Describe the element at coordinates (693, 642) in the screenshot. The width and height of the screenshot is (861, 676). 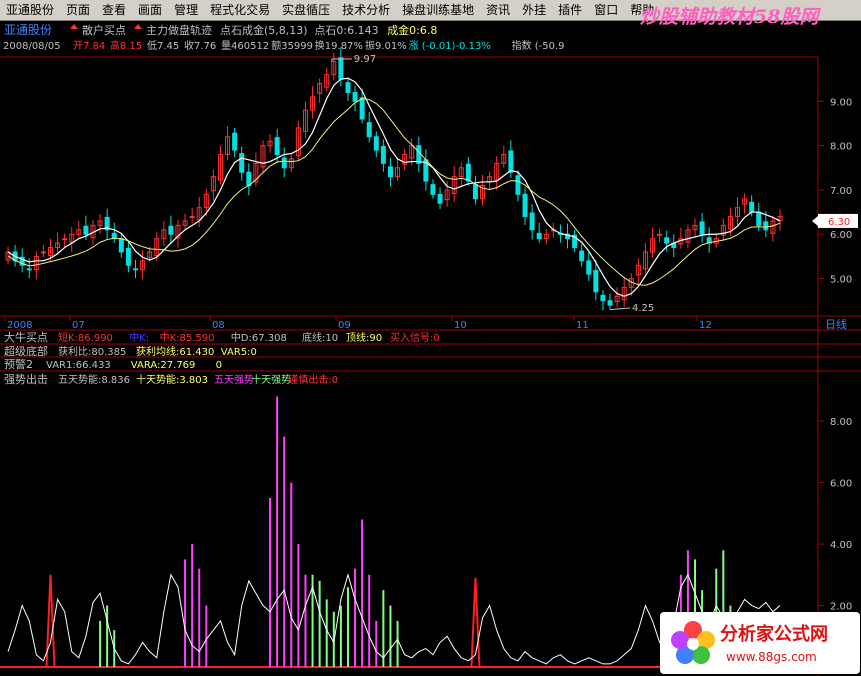
I see `flower-logo-icon` at that location.